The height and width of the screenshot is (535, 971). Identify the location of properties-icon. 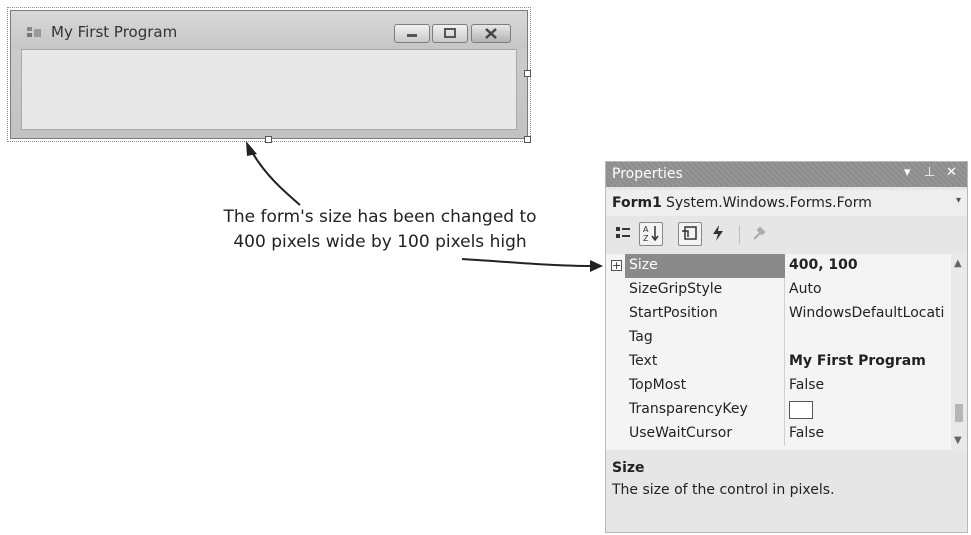
(689, 233).